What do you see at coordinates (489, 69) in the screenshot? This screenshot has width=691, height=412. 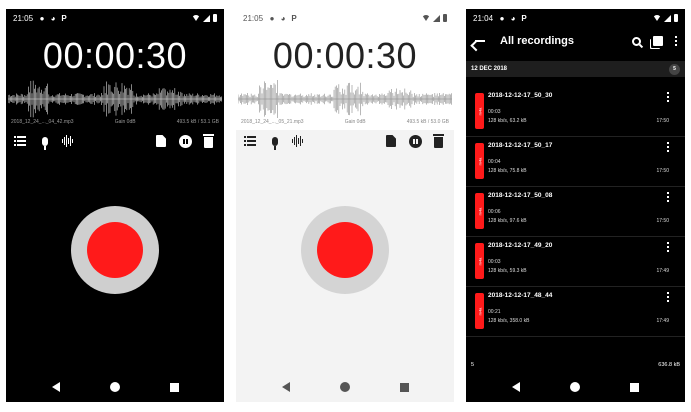 I see `section-date: 12 DEC 2018` at bounding box center [489, 69].